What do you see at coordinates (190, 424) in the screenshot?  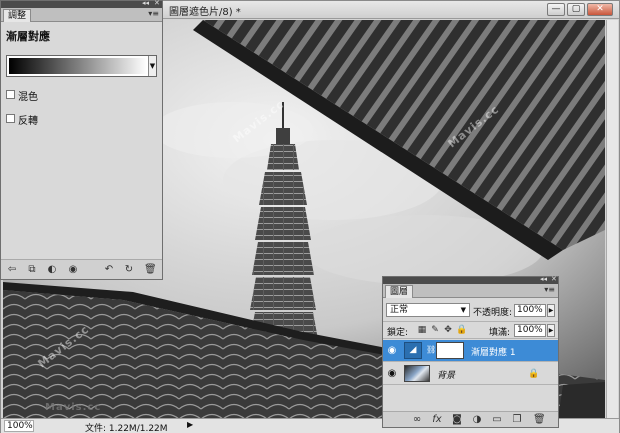 I see `status-menu-icon: ▶` at bounding box center [190, 424].